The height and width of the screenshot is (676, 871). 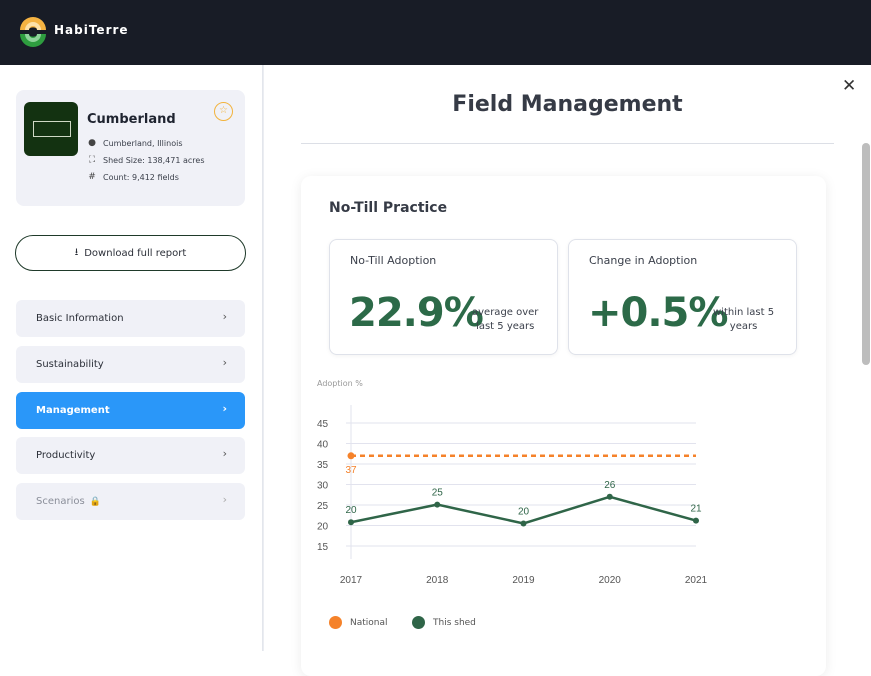 I want to click on location-name: Cumberland, so click(x=131, y=119).